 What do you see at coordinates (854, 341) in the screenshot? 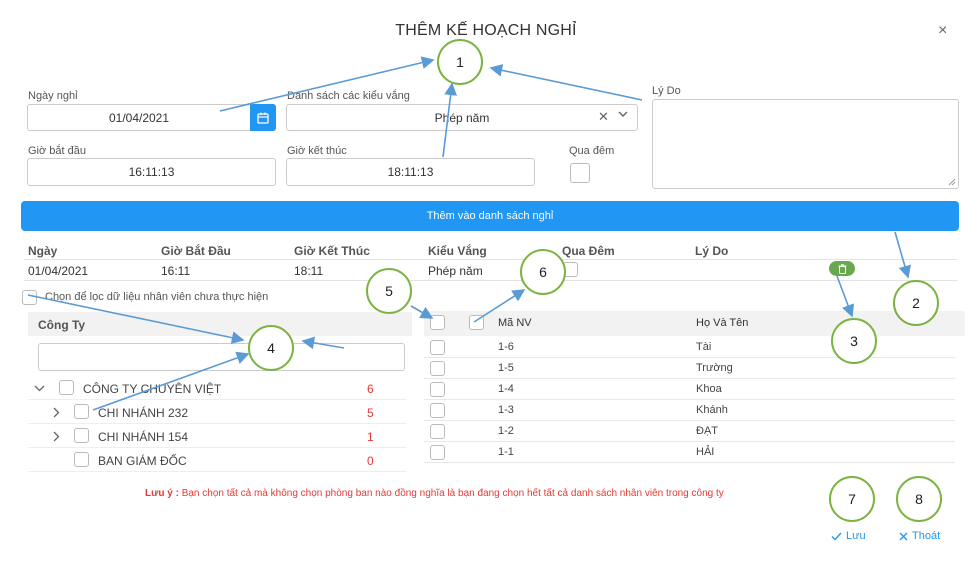
I see `callout-marker: 3` at bounding box center [854, 341].